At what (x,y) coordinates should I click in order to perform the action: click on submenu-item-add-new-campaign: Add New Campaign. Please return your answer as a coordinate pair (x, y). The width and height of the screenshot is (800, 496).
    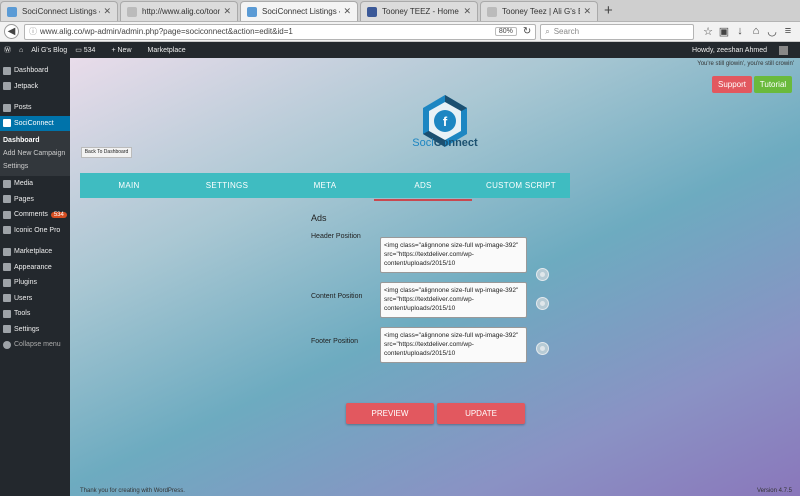
    Looking at the image, I should click on (36, 153).